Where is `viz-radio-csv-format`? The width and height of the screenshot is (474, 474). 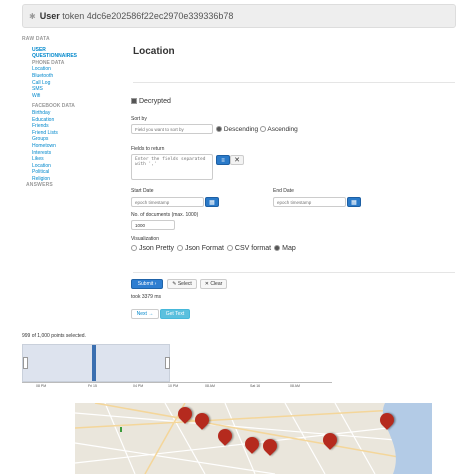
viz-radio-csv-format is located at coordinates (229, 248).